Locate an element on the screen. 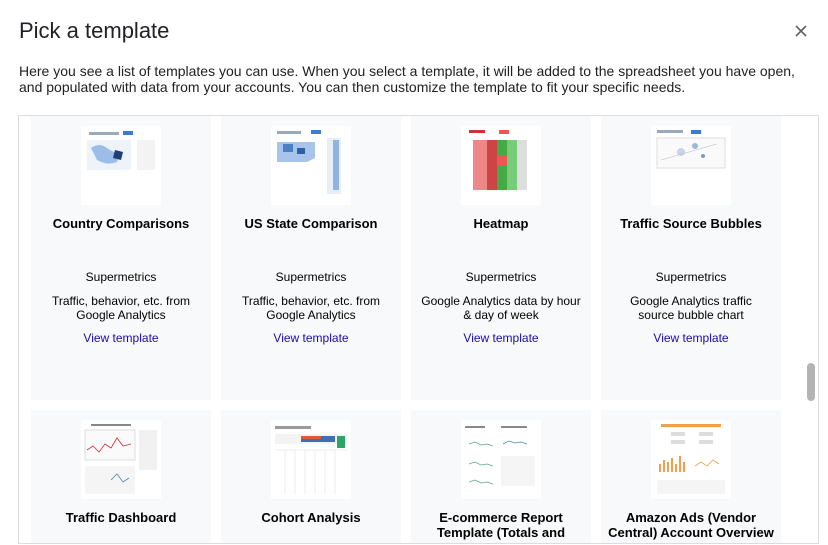  scrollbar-thumb is located at coordinates (811, 382).